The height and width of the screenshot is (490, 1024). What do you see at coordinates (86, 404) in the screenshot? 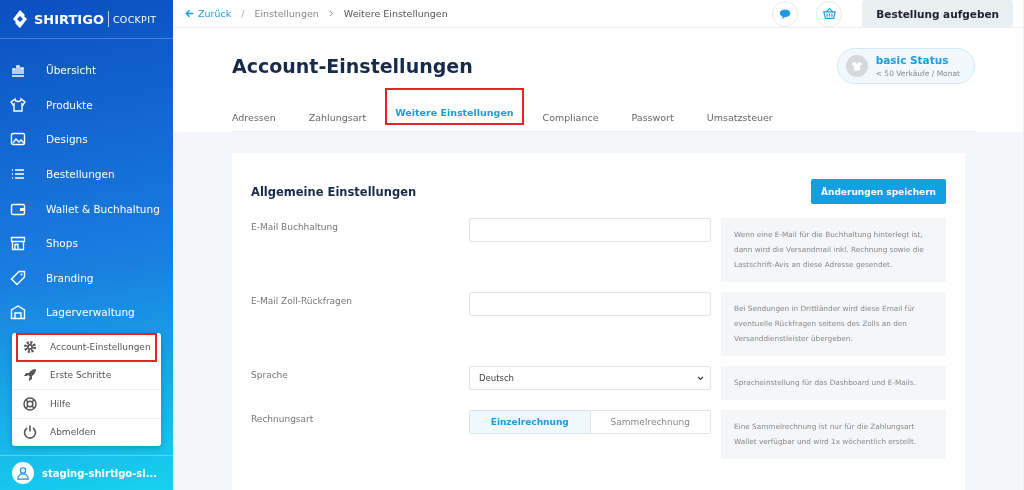
I see `menu-item: Hilfe` at bounding box center [86, 404].